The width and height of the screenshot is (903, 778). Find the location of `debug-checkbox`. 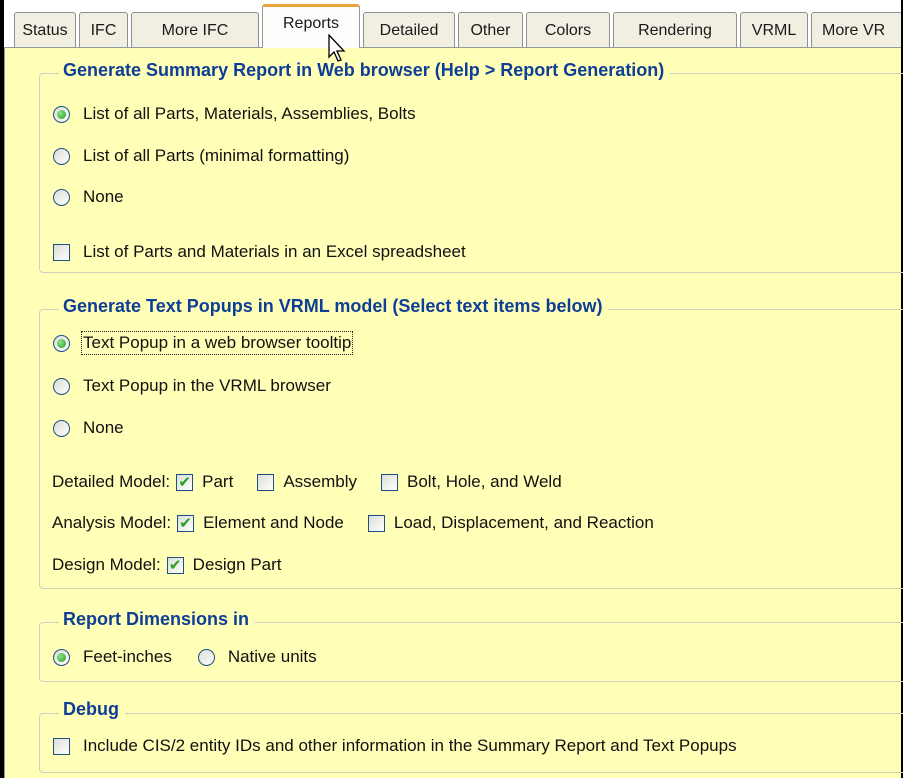

debug-checkbox is located at coordinates (61, 746).